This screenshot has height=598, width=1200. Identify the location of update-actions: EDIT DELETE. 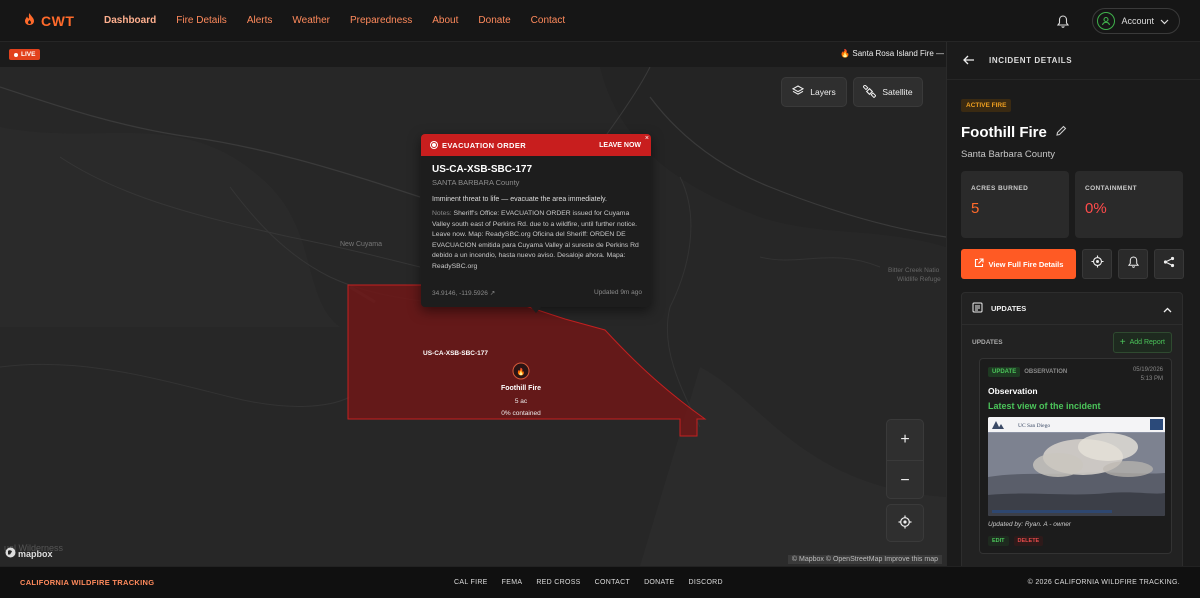
(1016, 541).